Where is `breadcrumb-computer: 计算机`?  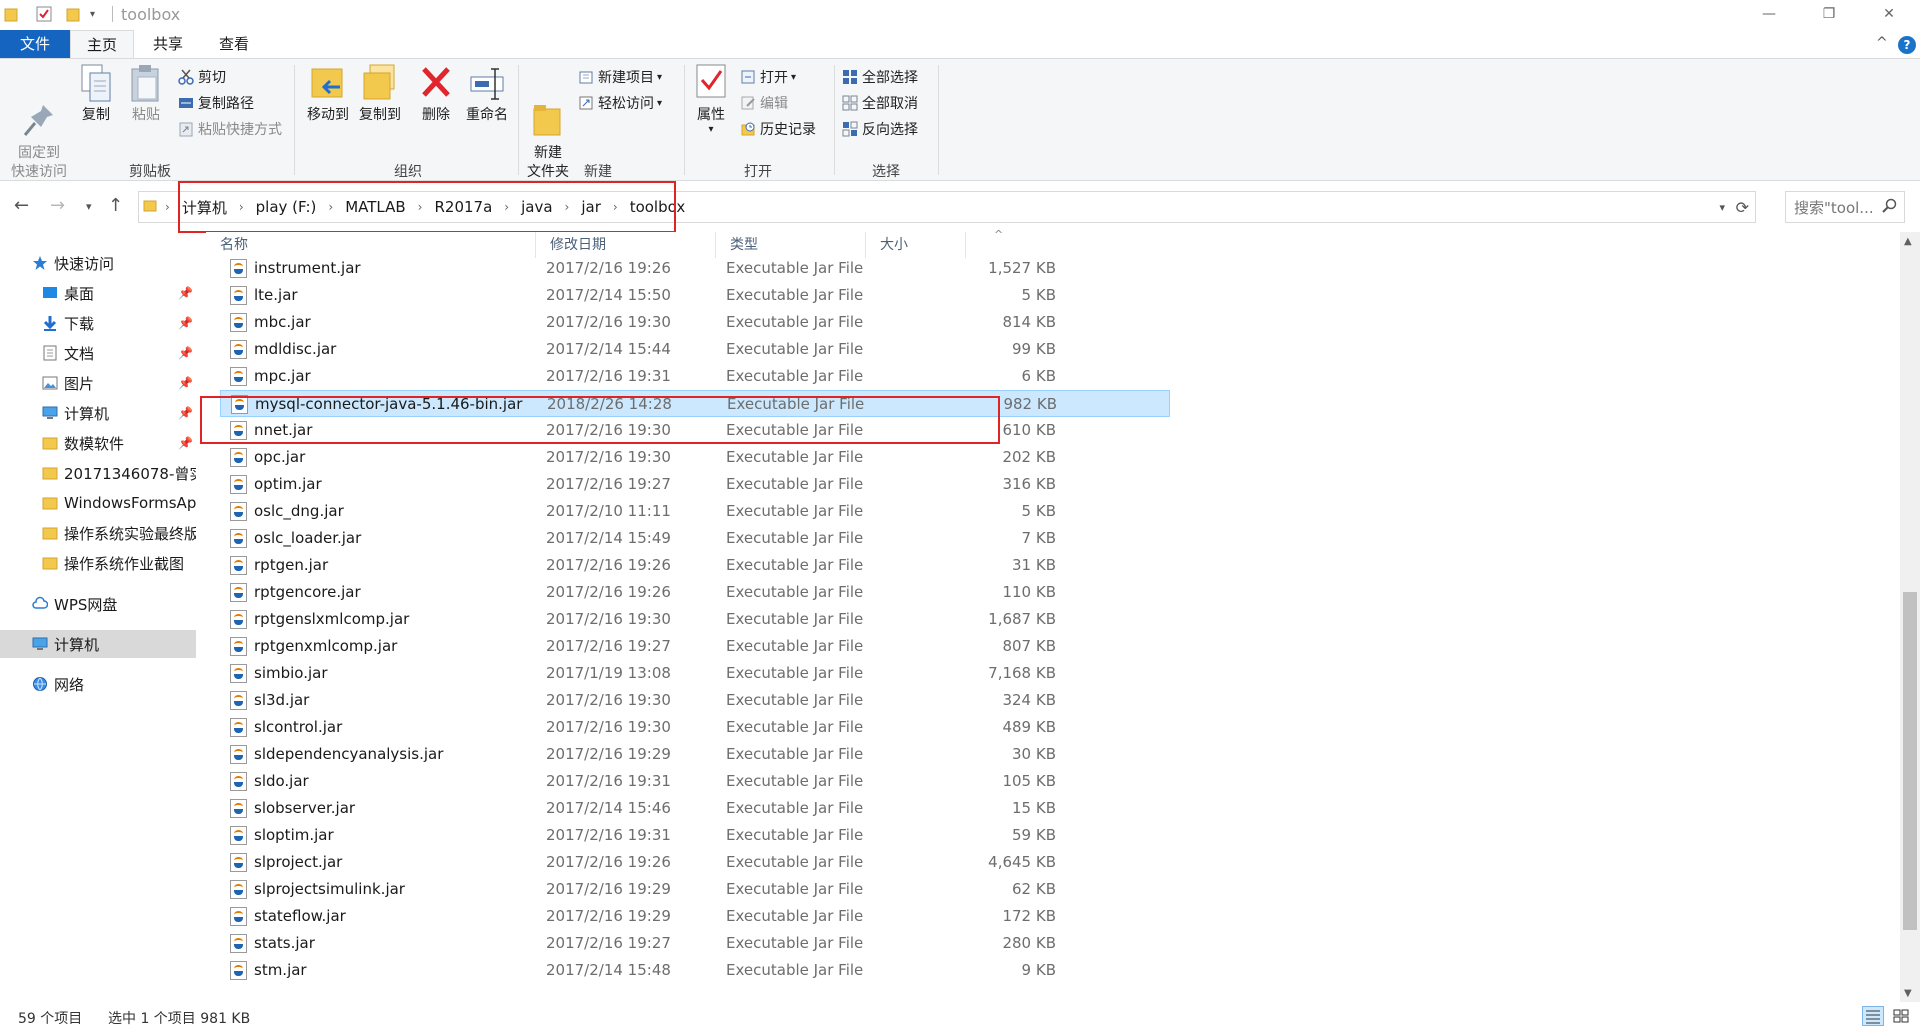 breadcrumb-computer: 计算机 is located at coordinates (204, 207).